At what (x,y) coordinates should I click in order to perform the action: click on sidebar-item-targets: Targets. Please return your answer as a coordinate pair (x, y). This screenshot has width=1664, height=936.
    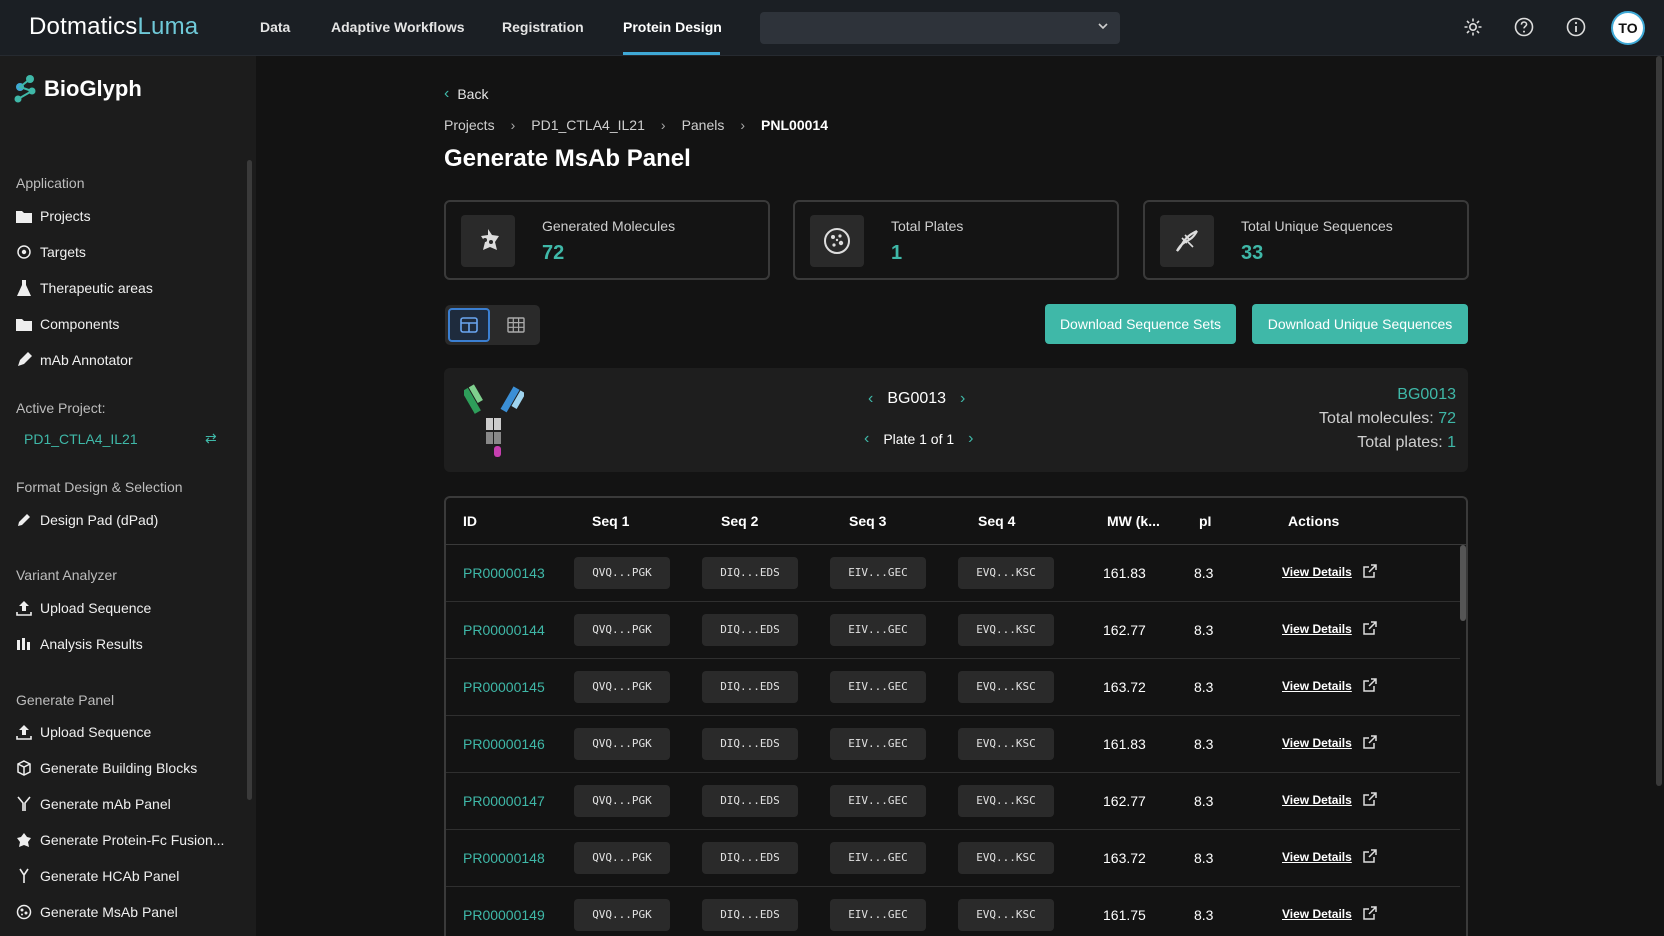
    Looking at the image, I should click on (51, 252).